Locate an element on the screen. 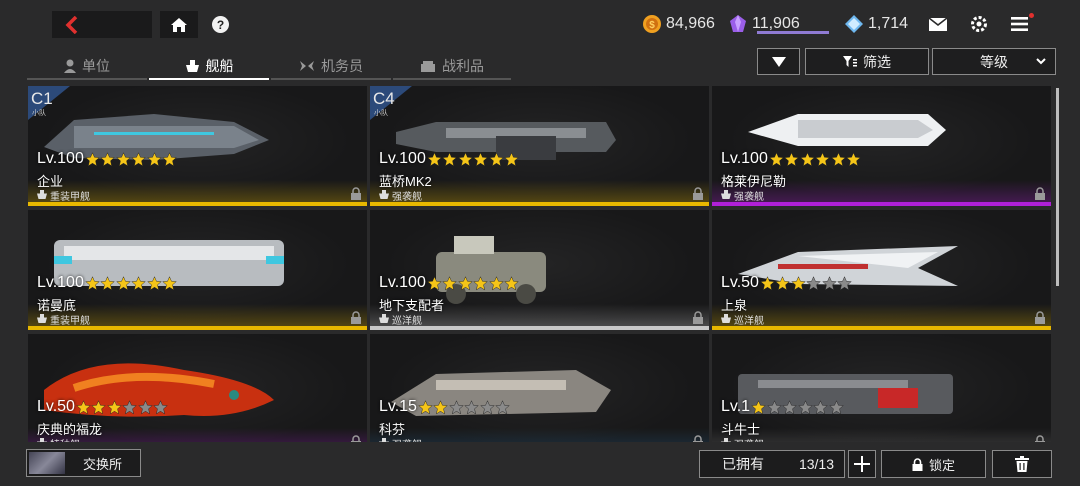 The image size is (1080, 486). level-text: Lv.50 is located at coordinates (740, 282).